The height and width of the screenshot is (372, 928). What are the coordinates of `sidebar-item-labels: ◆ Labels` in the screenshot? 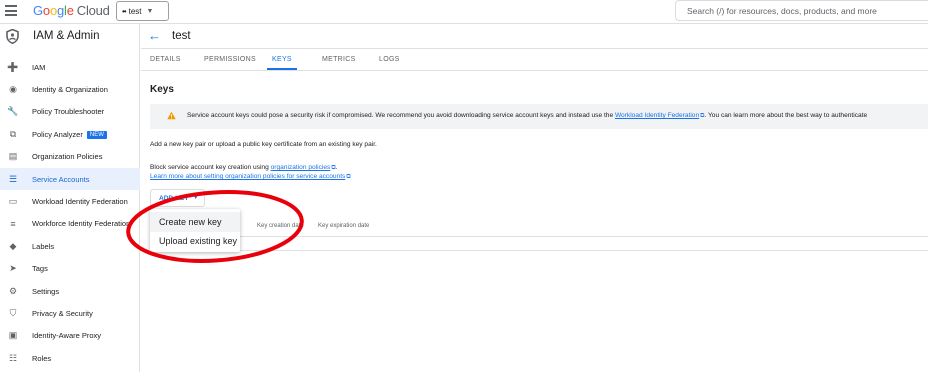 It's located at (70, 246).